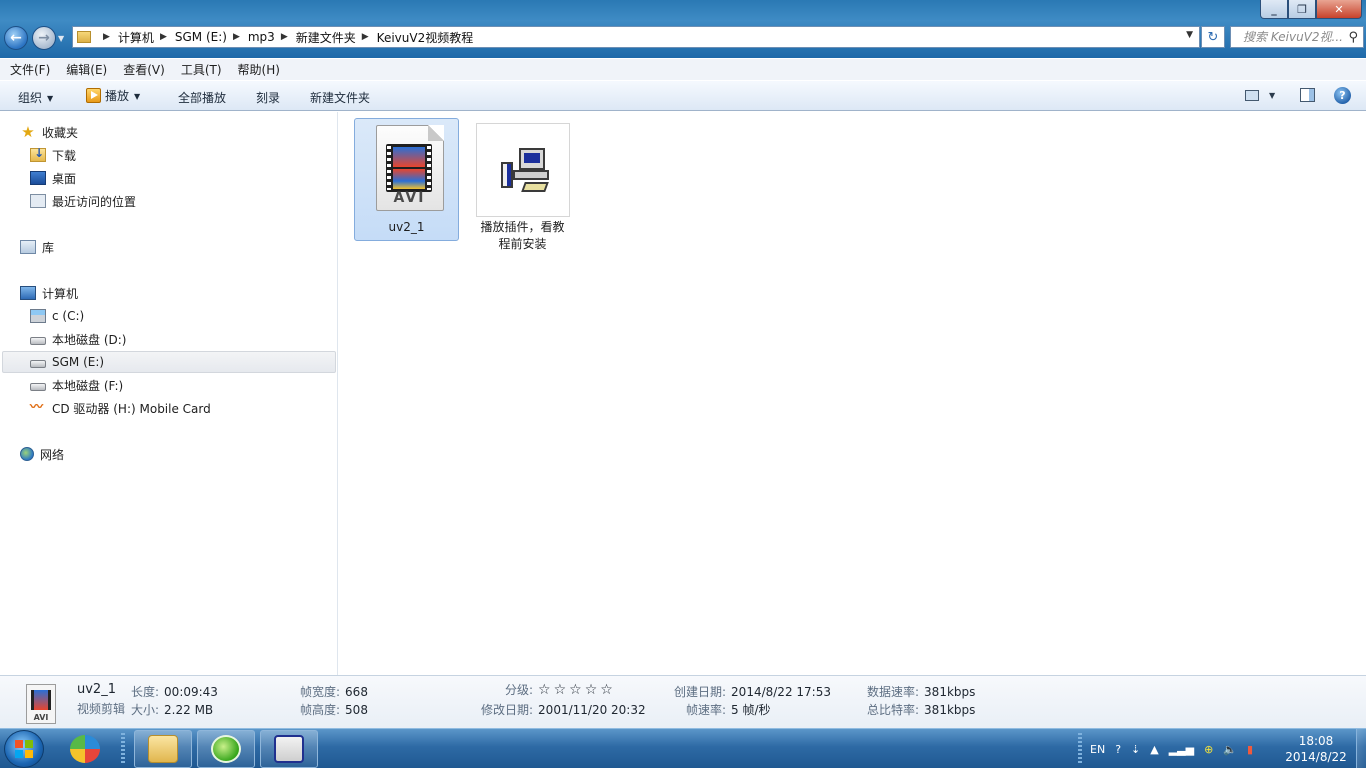 Image resolution: width=1366 pixels, height=768 pixels. I want to click on menu-tools: 工具(T), so click(201, 69).